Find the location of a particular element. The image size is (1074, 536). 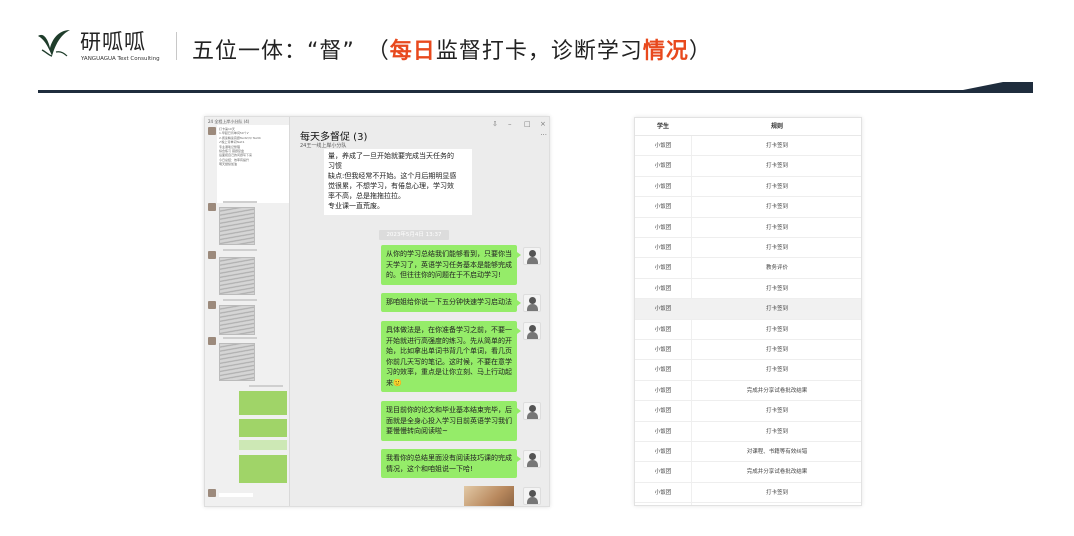

logo-text: 研呱呱 is located at coordinates (113, 42).